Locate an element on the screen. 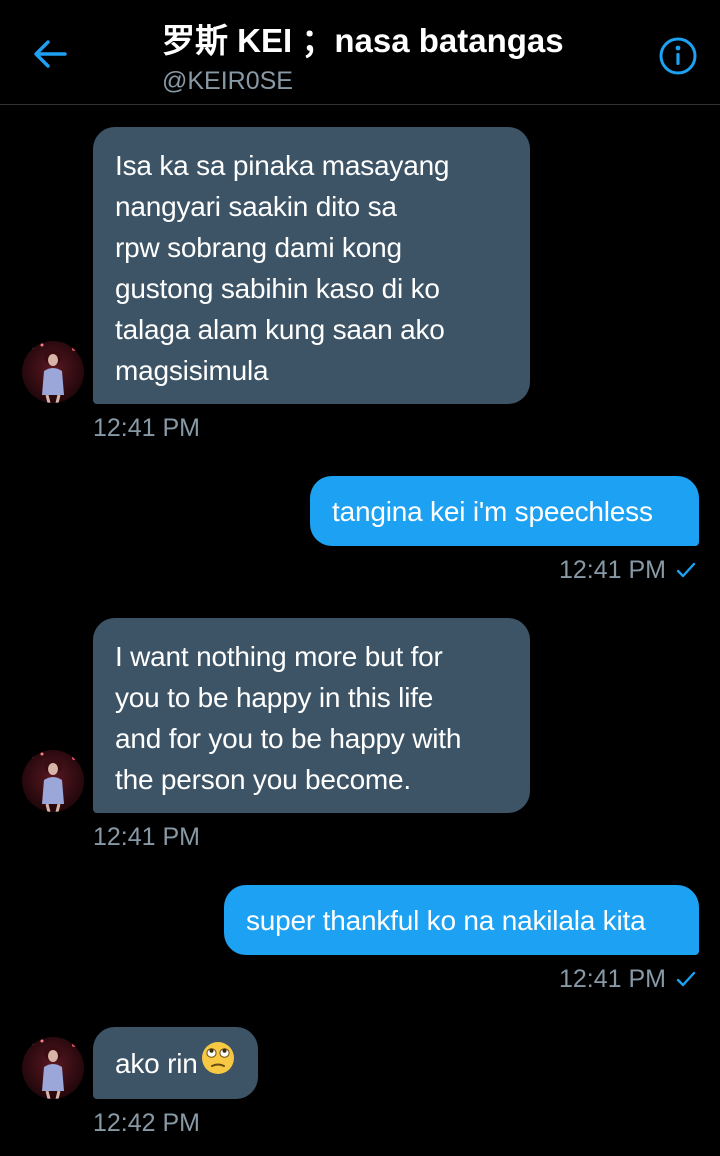 This screenshot has height=1156, width=720. conversation-handle: @KEIR0SE is located at coordinates (227, 81).